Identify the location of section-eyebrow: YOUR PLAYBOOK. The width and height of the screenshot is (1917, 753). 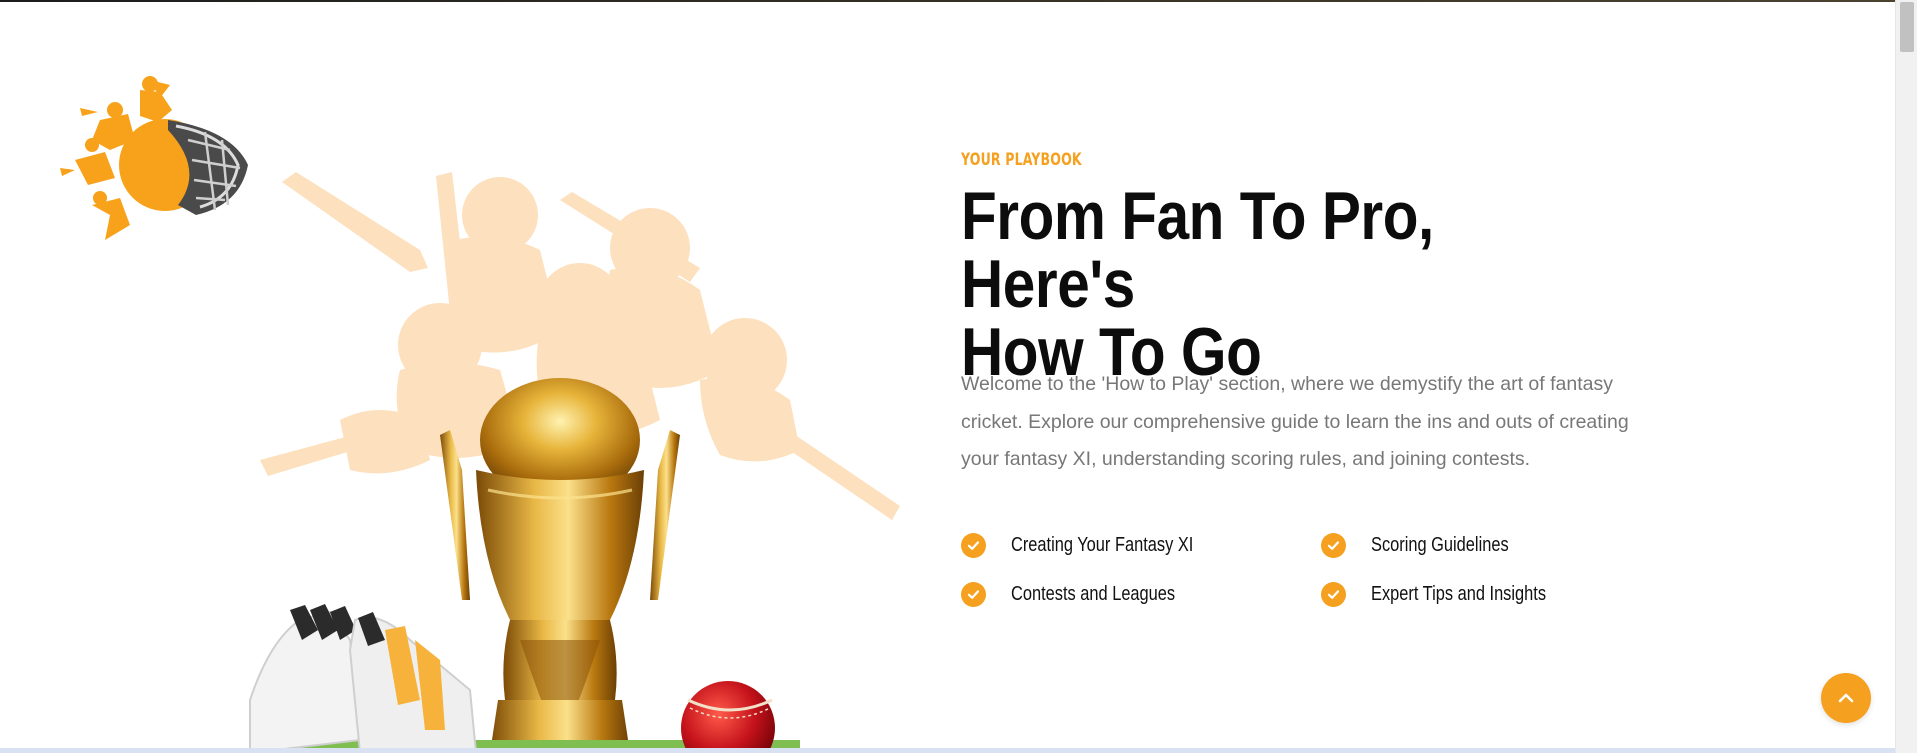
(1021, 160).